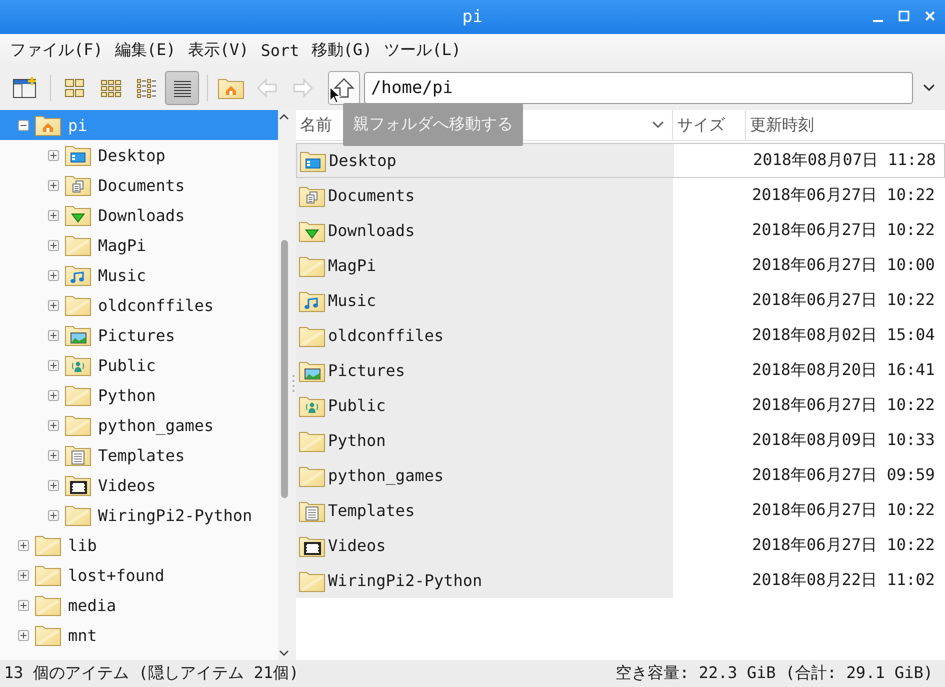 The height and width of the screenshot is (687, 945). I want to click on file-name: Desktop, so click(362, 160).